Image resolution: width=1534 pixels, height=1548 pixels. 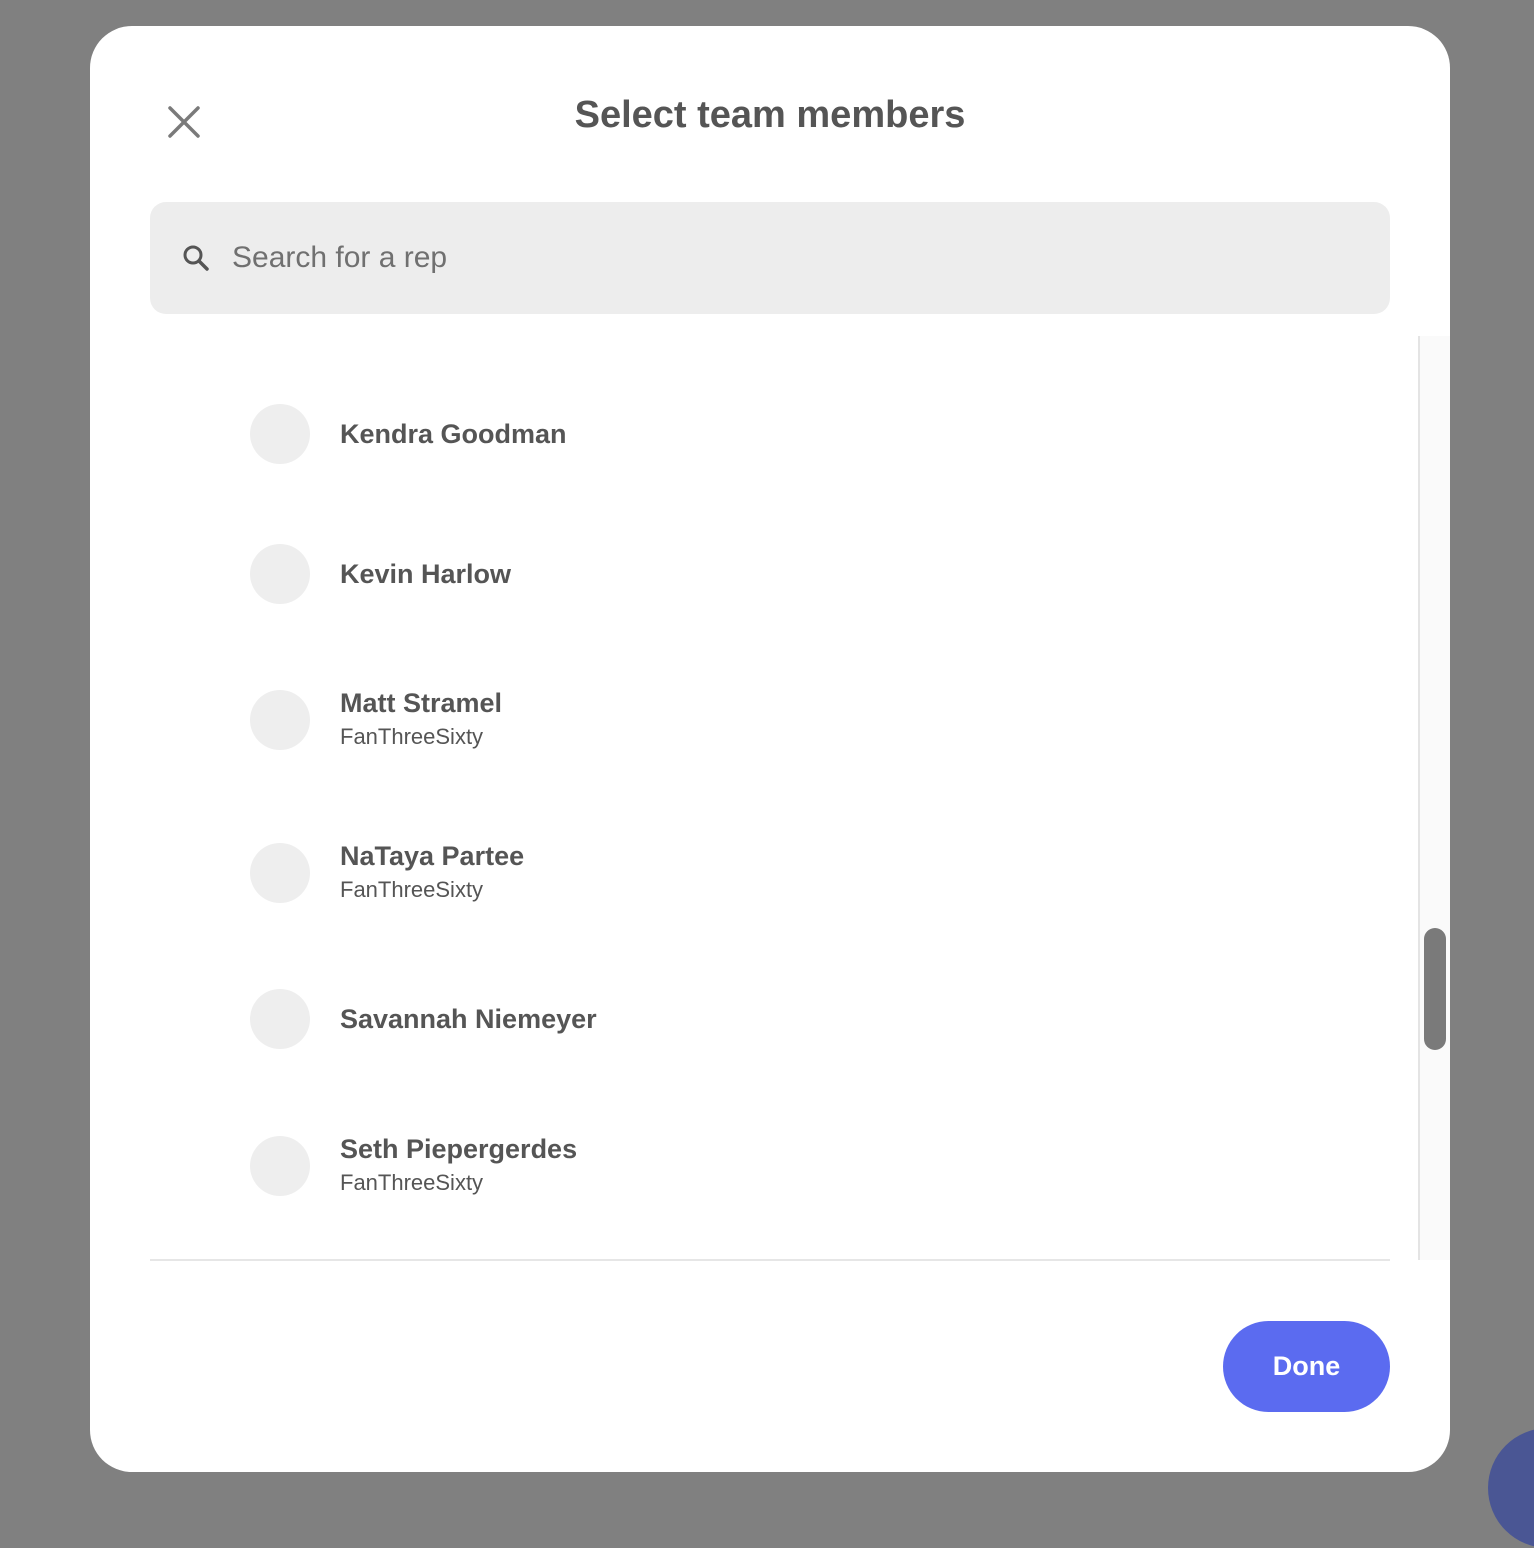 What do you see at coordinates (770, 1260) in the screenshot?
I see `footer-divider` at bounding box center [770, 1260].